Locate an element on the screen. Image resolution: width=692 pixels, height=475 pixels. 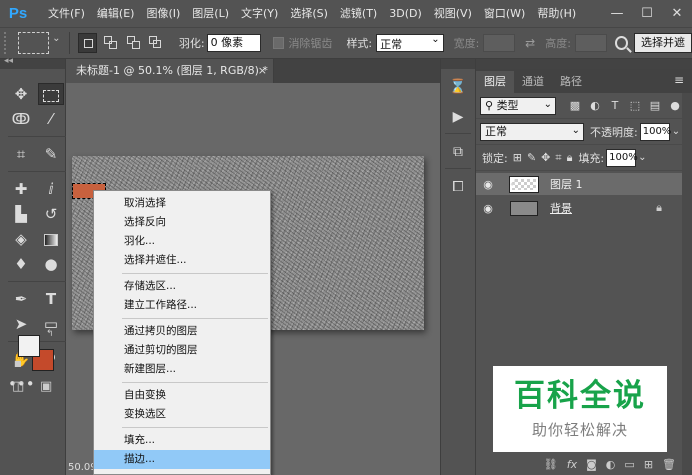
adjustment-layer-icon: ◐ is located at coordinates (611, 464).